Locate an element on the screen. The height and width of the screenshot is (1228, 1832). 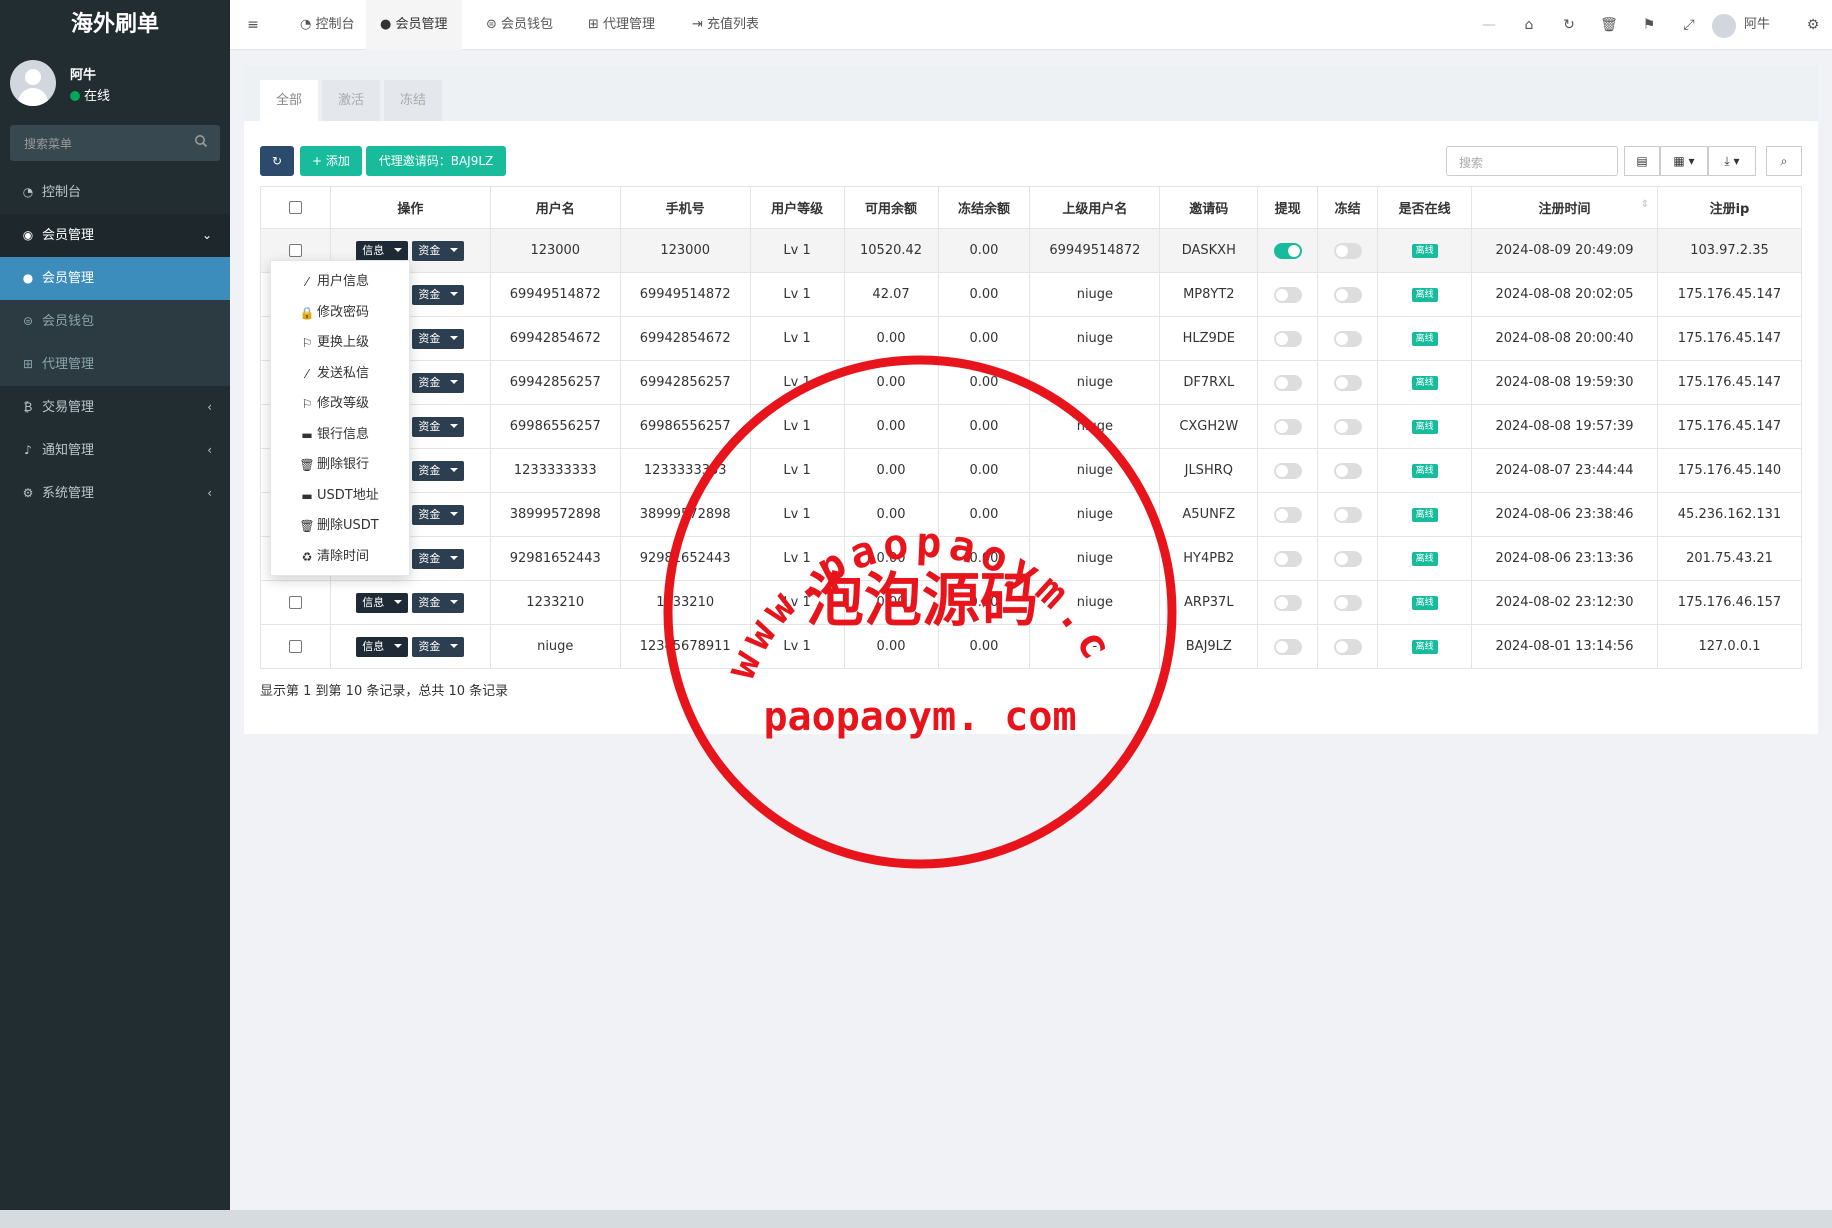
sidebar-item-member-wallet: ⊜ 会员钱包 is located at coordinates (115, 321).